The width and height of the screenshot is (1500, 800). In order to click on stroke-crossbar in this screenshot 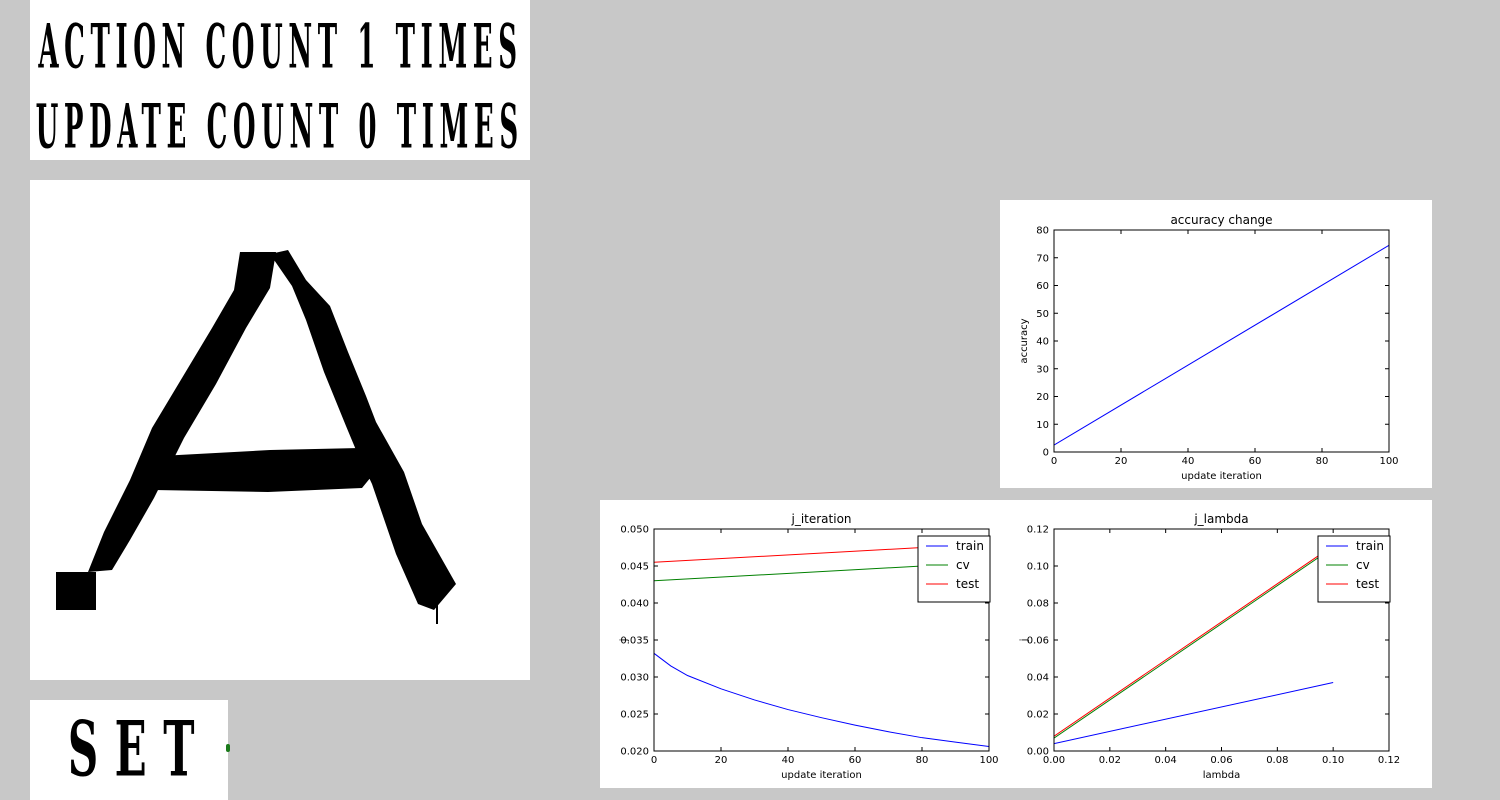, I will do `click(267, 470)`.